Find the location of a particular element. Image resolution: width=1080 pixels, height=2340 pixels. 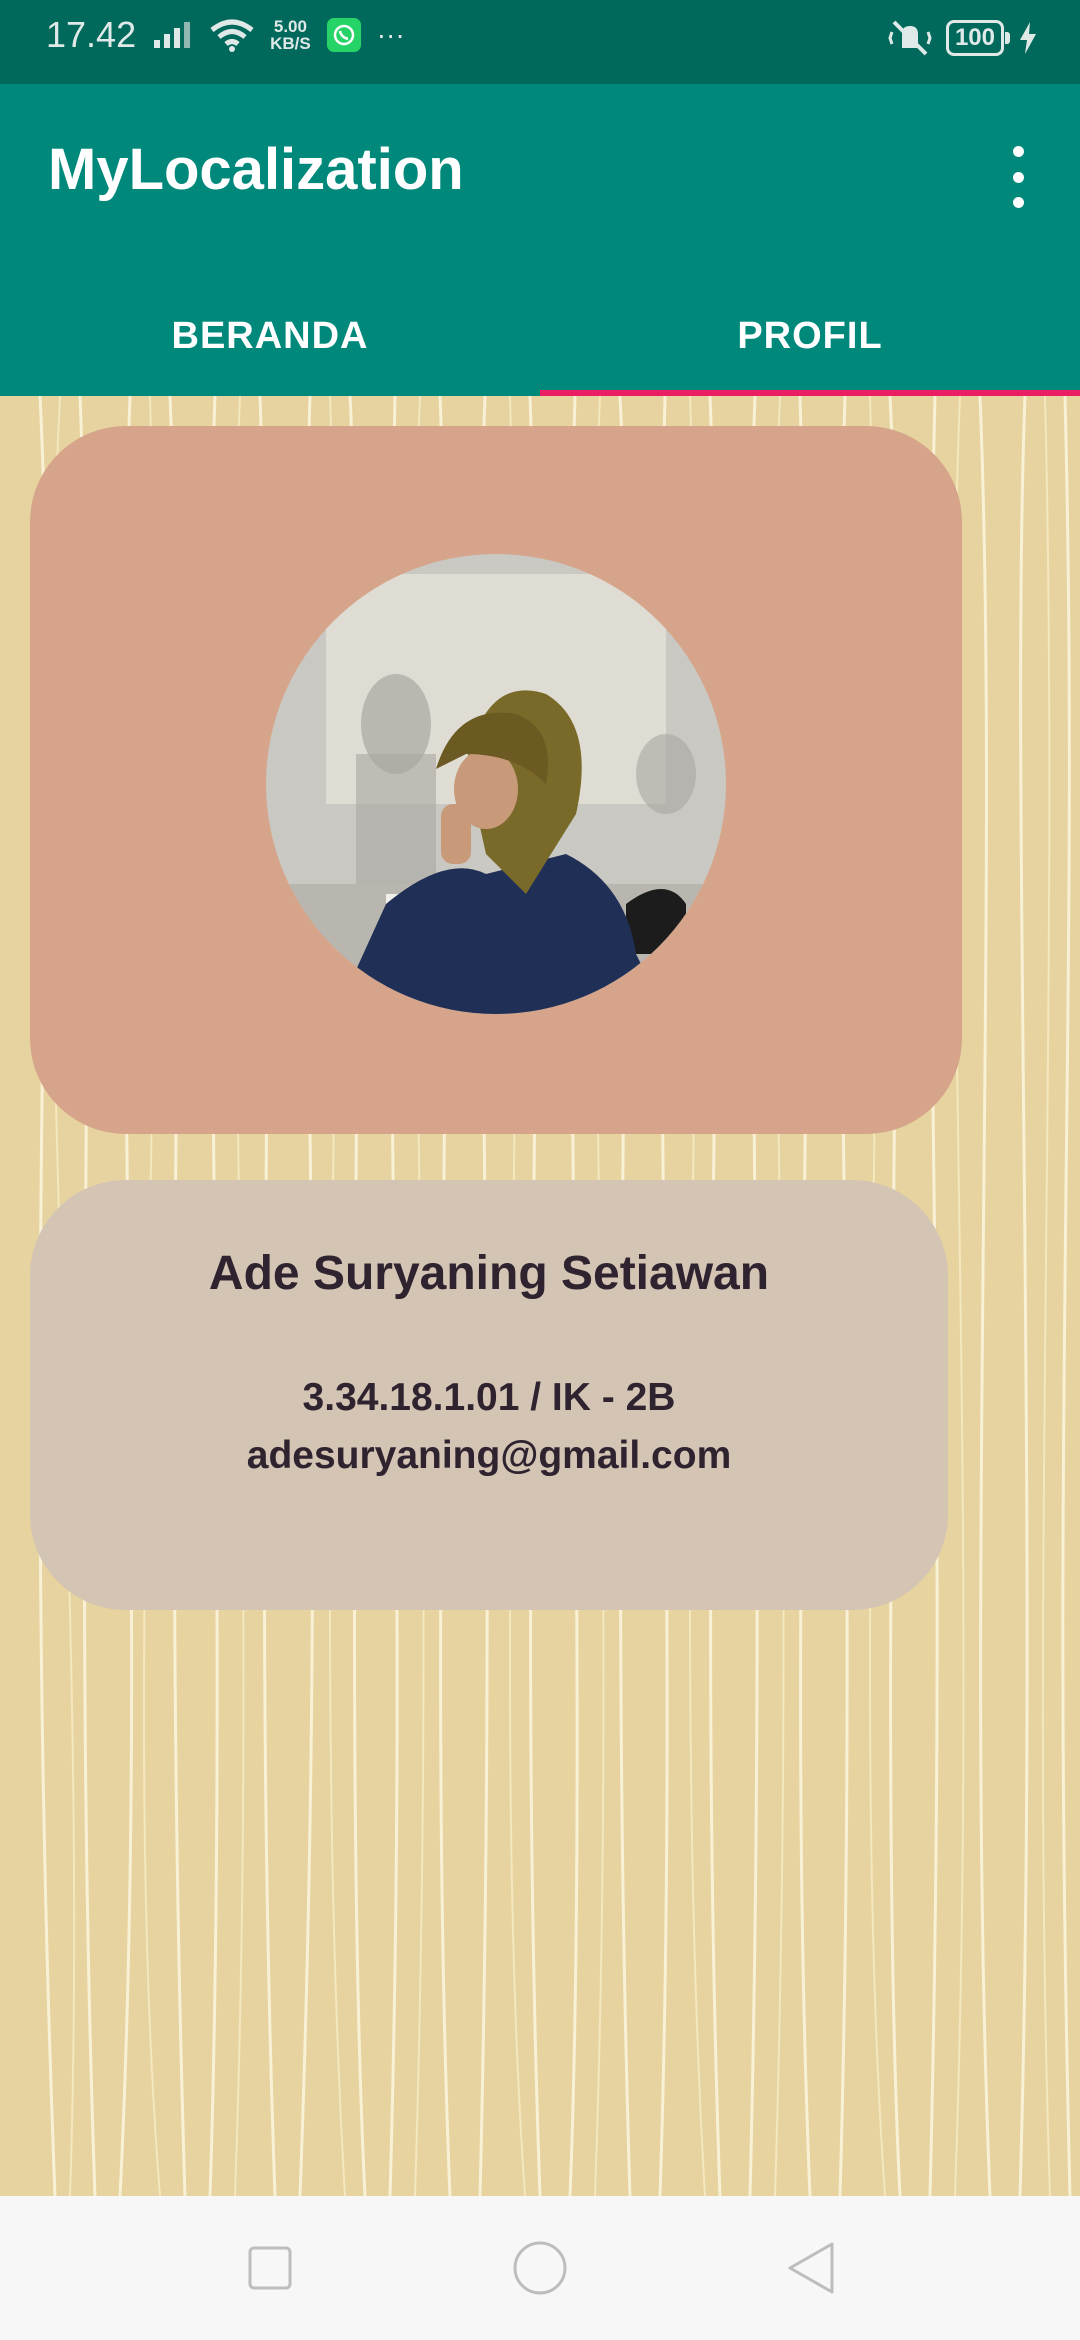

status-left: 17.42 5.00 KB/S ··· is located at coordinates (225, 35).